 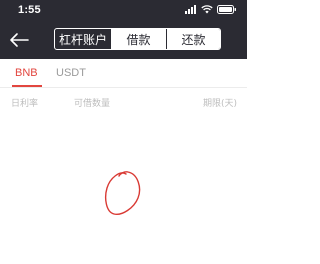 I want to click on segment-margin-account: 杠杆账户, so click(x=83, y=39).